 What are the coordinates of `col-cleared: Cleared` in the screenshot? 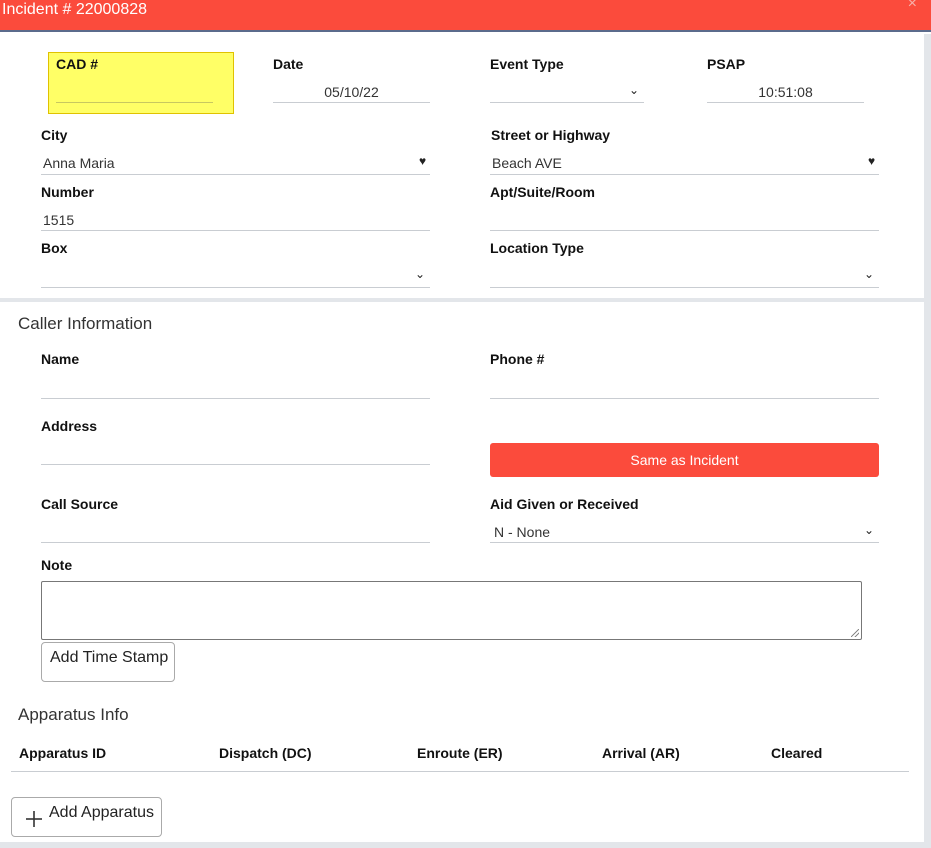 It's located at (797, 753).